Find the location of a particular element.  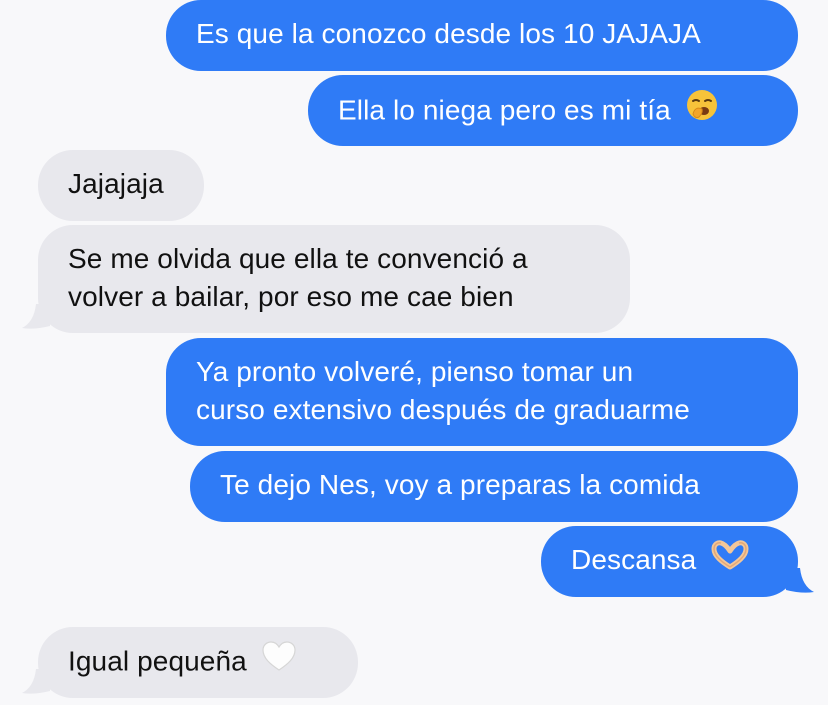

message-text: Ella lo niega pero es mi tía is located at coordinates (504, 110).